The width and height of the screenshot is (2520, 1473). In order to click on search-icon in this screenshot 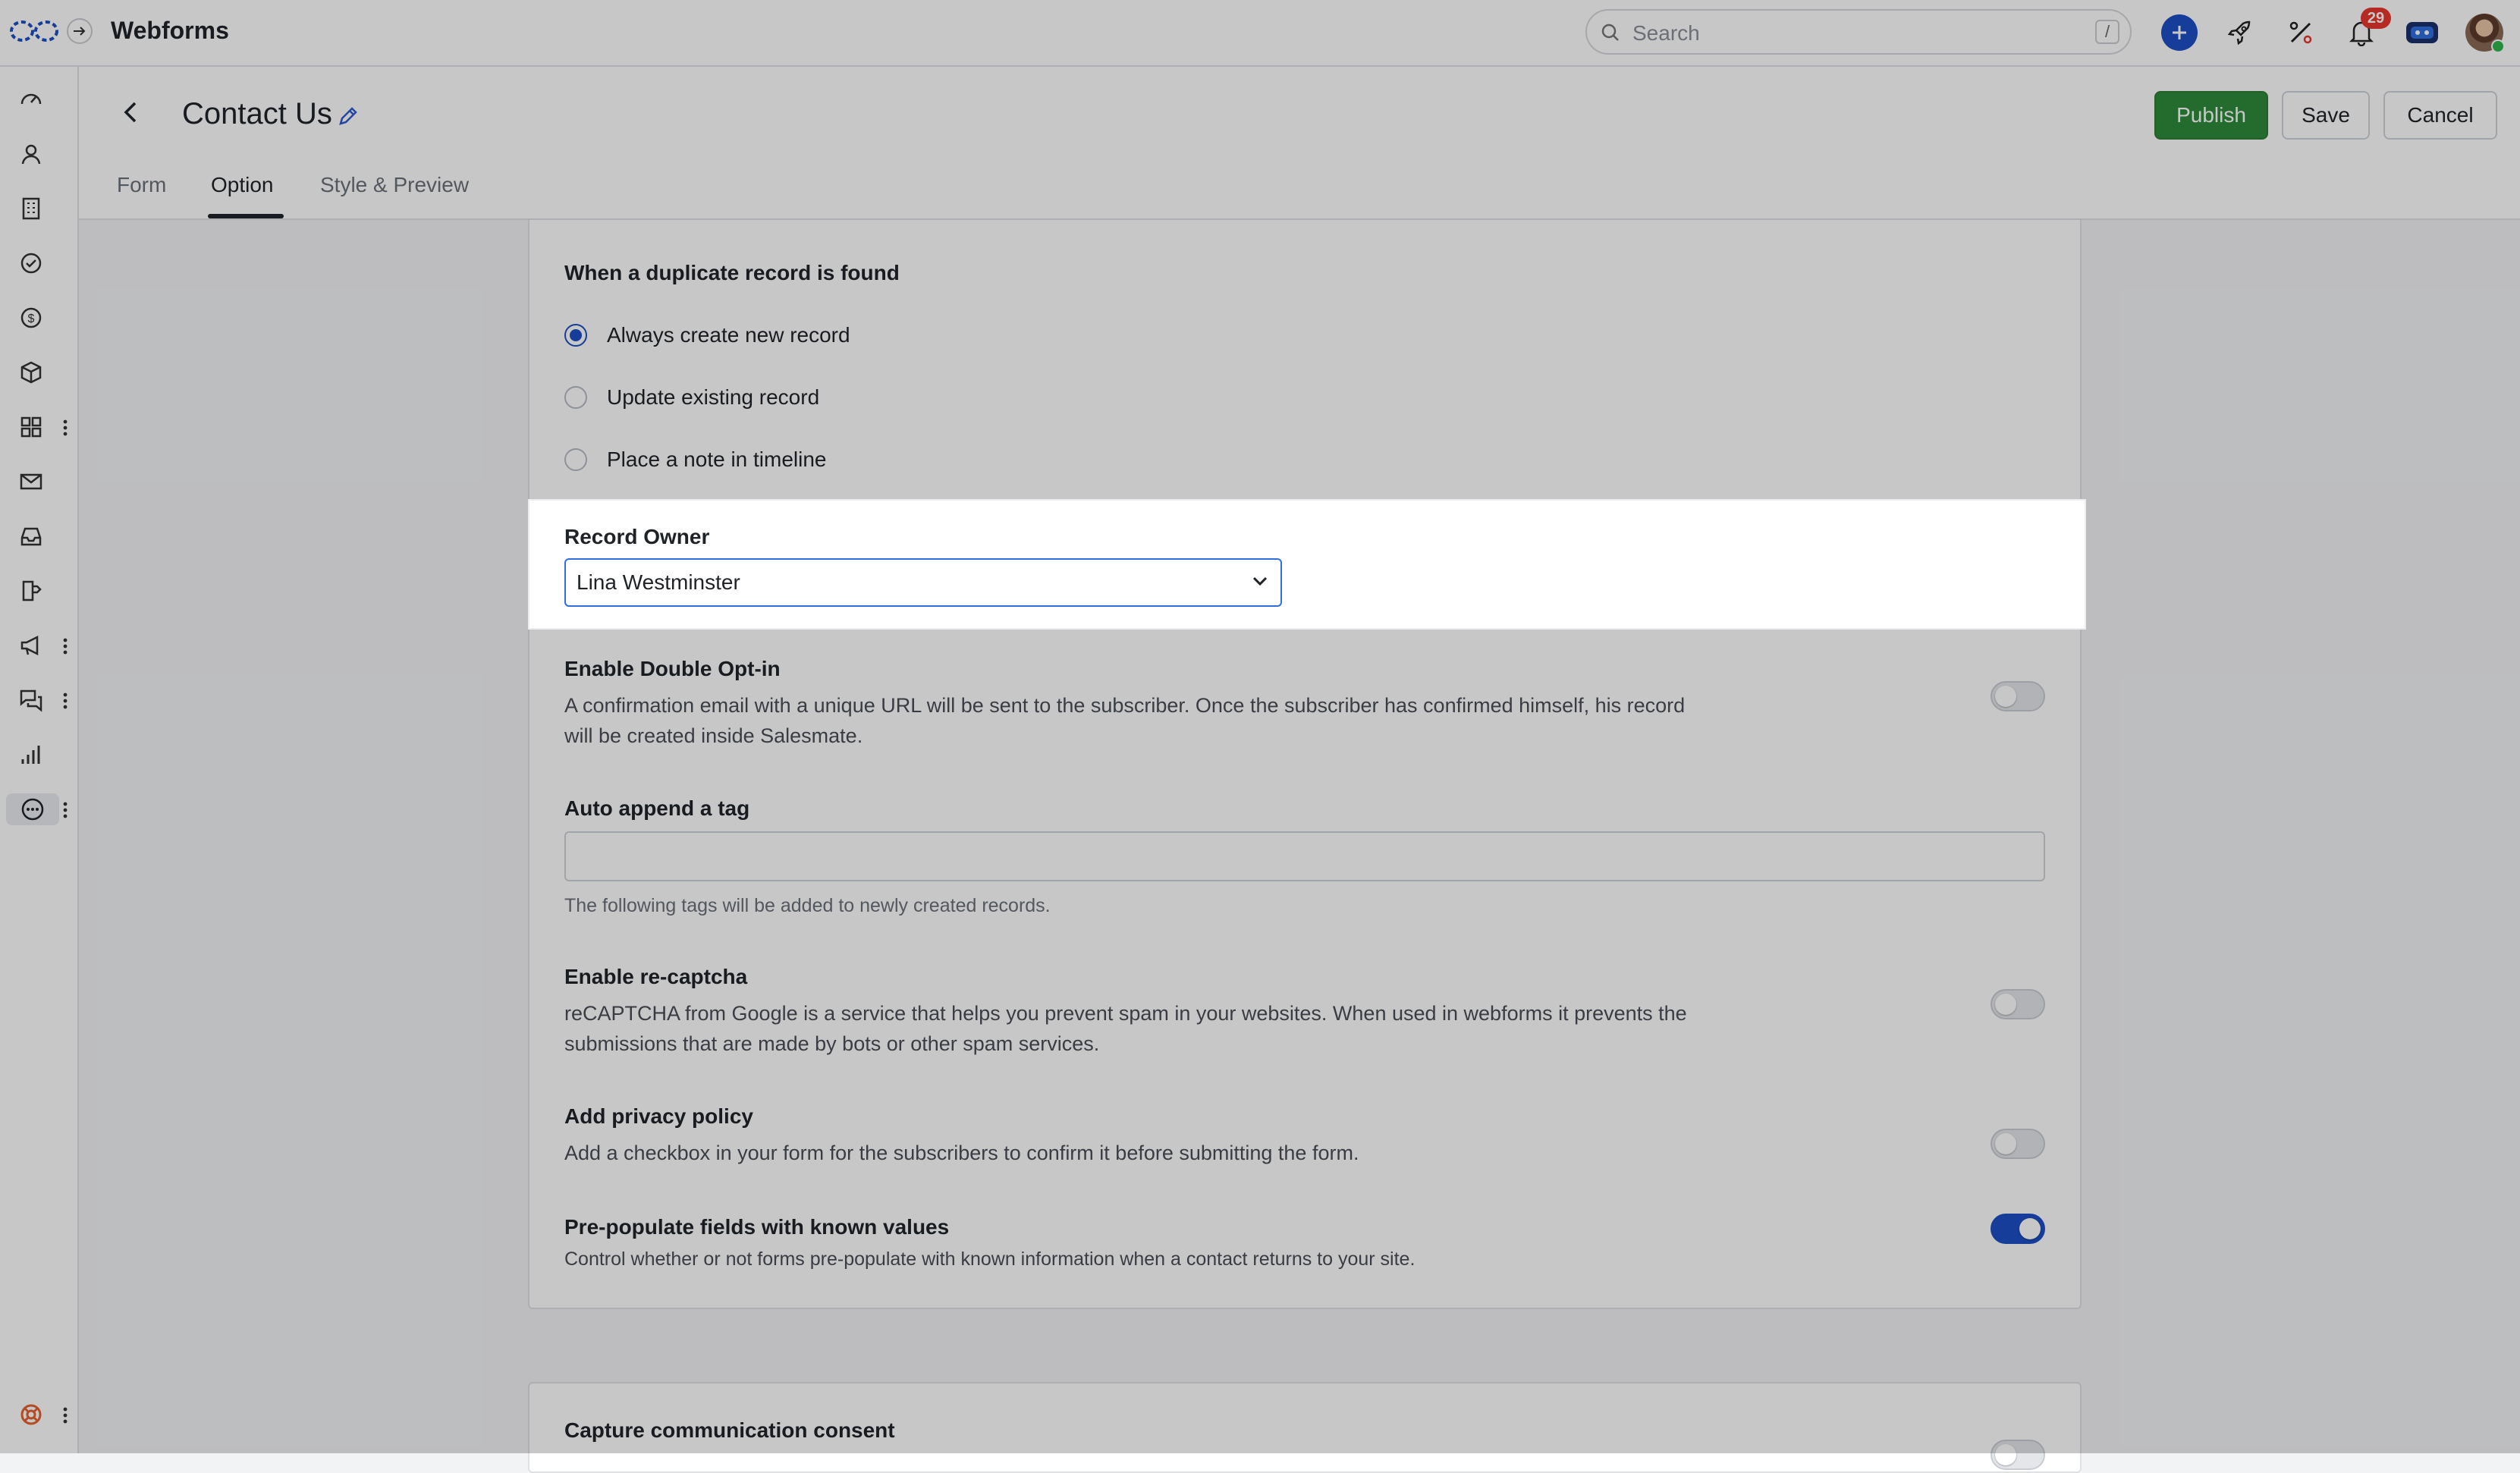, I will do `click(1610, 32)`.